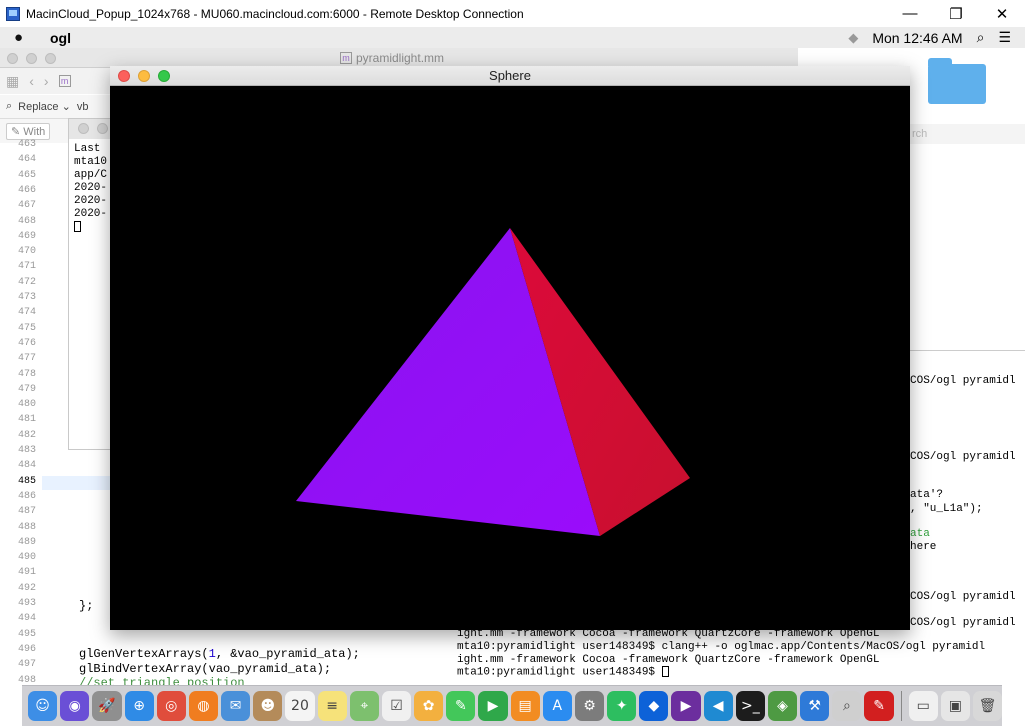 Image resolution: width=1025 pixels, height=726 pixels. What do you see at coordinates (26, 450) in the screenshot?
I see `line-number: 483` at bounding box center [26, 450].